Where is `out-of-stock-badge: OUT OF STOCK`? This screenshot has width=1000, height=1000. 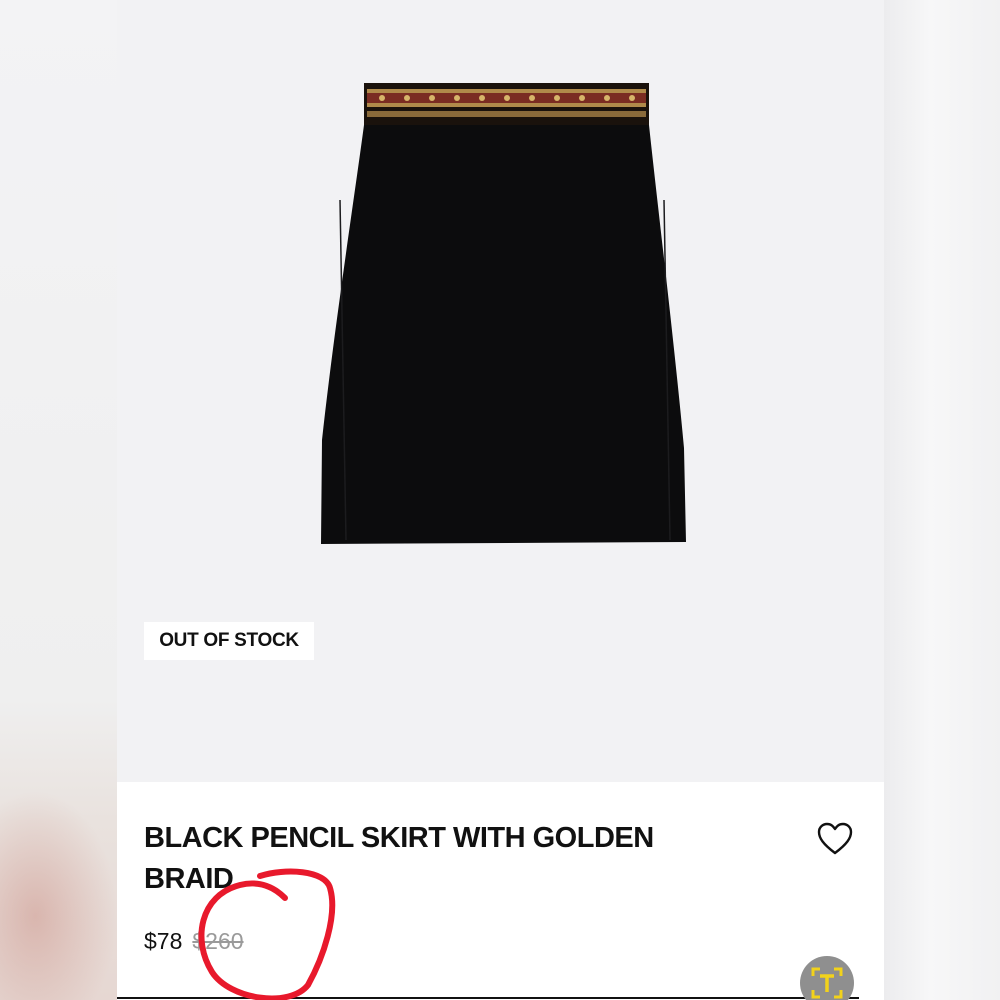
out-of-stock-badge: OUT OF STOCK is located at coordinates (229, 641).